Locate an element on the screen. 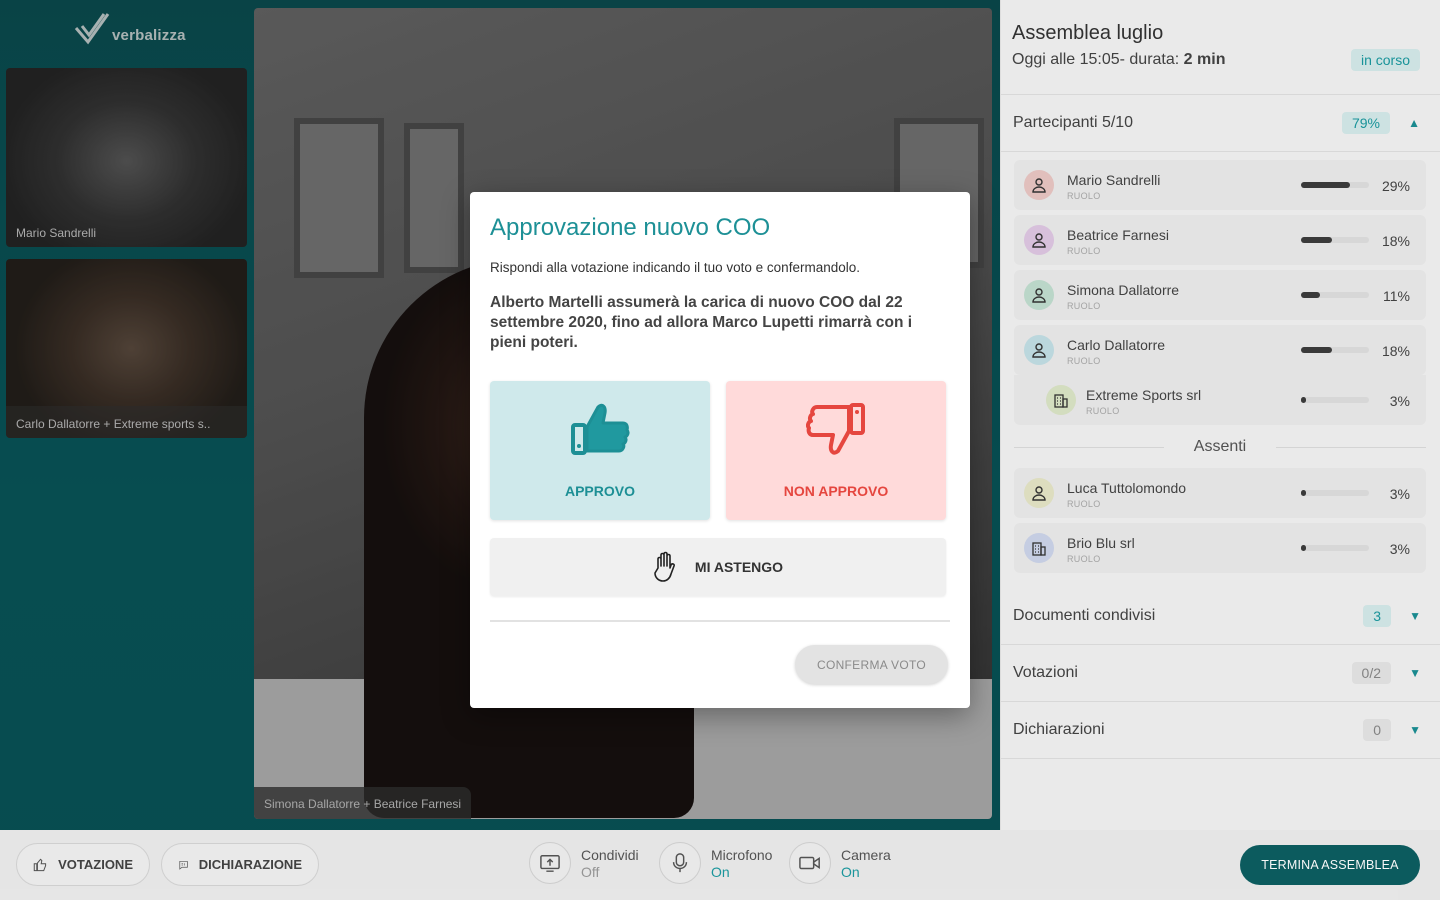  toolbar-backdrop is located at coordinates (720, 865).